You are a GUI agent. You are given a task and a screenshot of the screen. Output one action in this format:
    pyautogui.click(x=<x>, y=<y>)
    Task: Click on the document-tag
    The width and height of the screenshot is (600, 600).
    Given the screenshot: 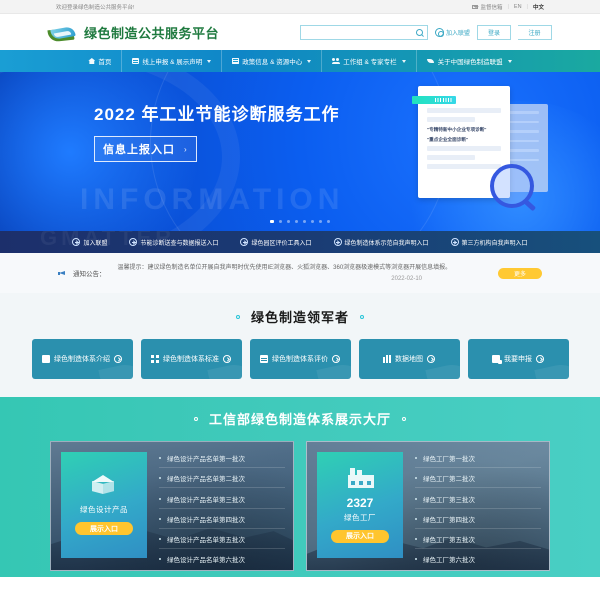 What is the action you would take?
    pyautogui.click(x=434, y=100)
    